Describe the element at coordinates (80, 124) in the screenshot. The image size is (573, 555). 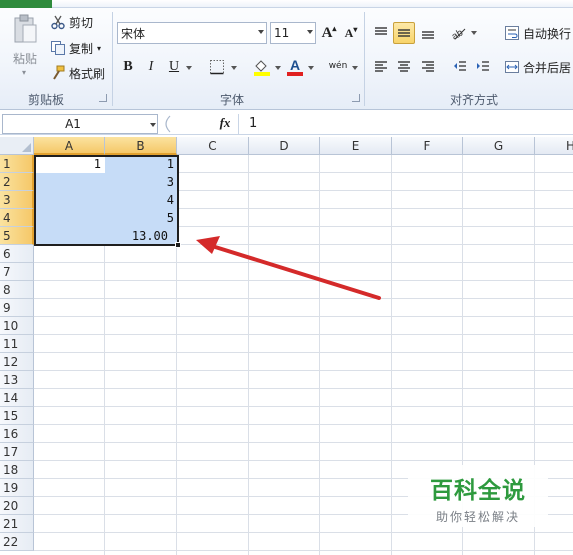
I see `name-box: A1` at that location.